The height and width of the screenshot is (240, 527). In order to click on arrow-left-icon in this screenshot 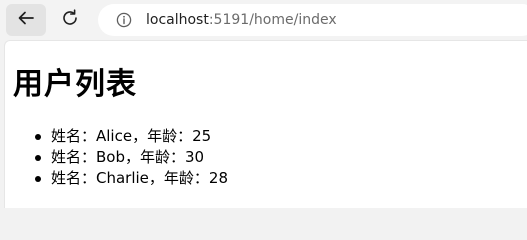, I will do `click(26, 20)`.